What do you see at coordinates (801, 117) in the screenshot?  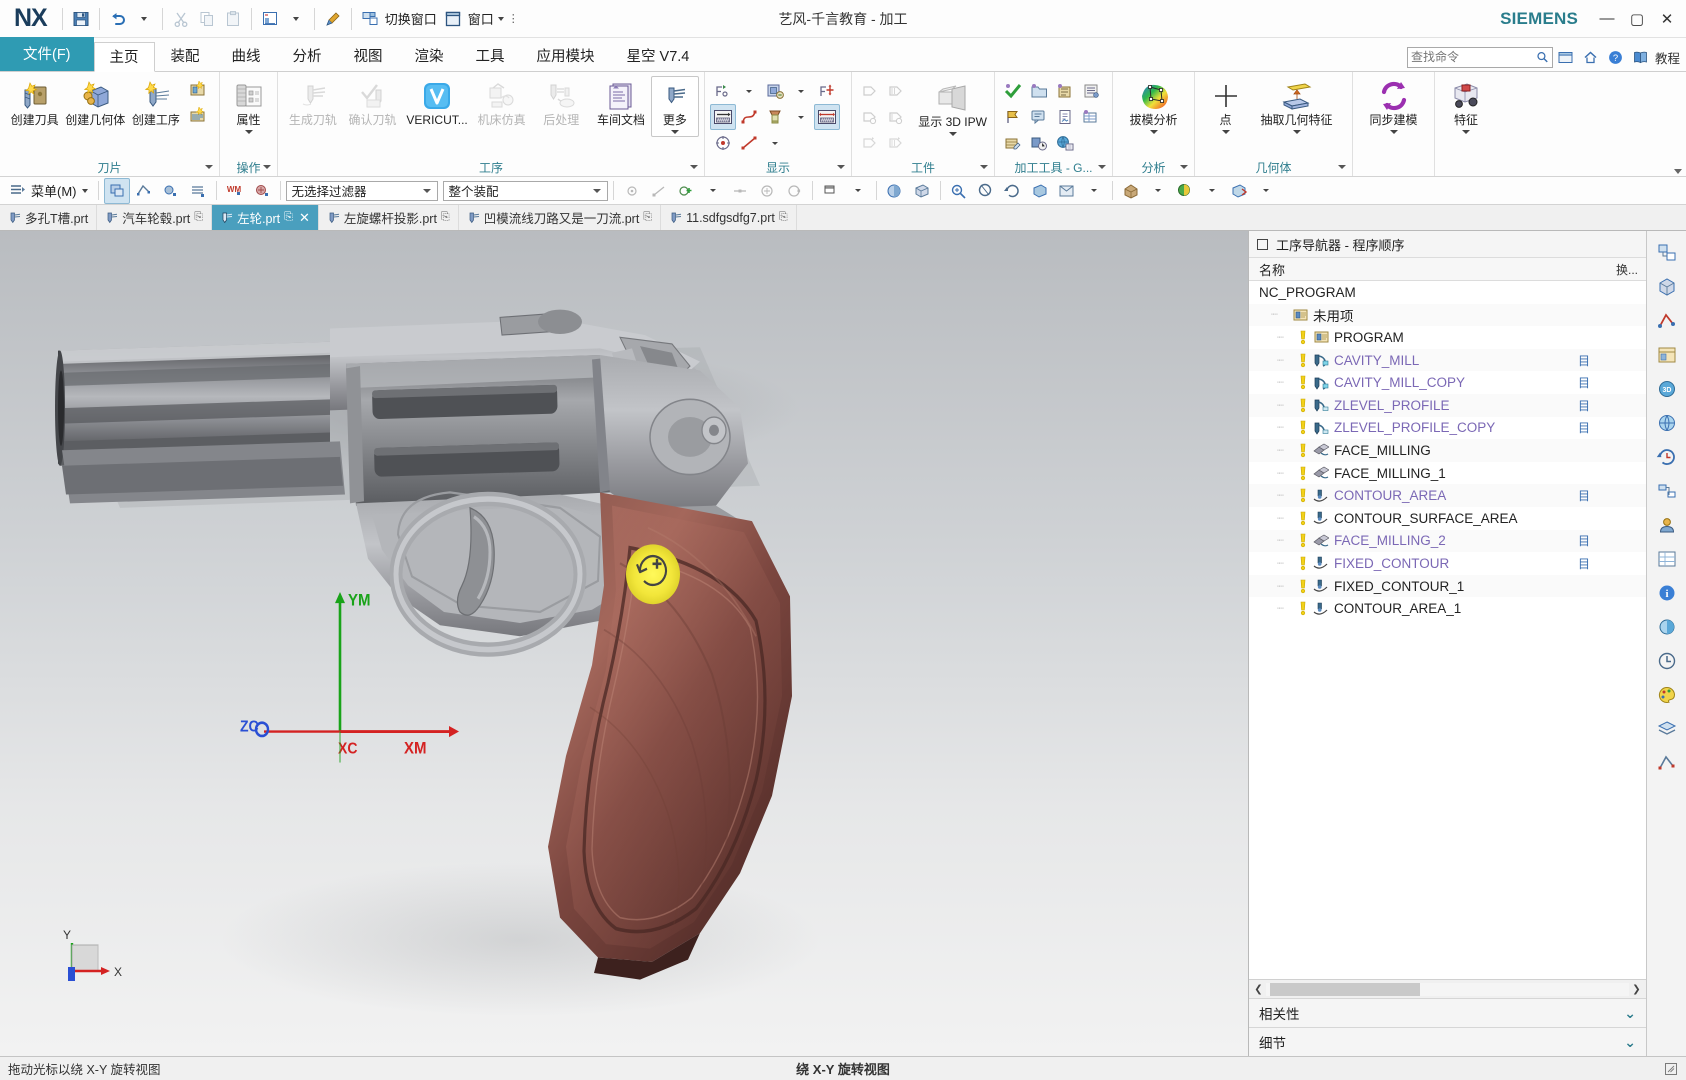 I see `tool-dropdown-icon` at bounding box center [801, 117].